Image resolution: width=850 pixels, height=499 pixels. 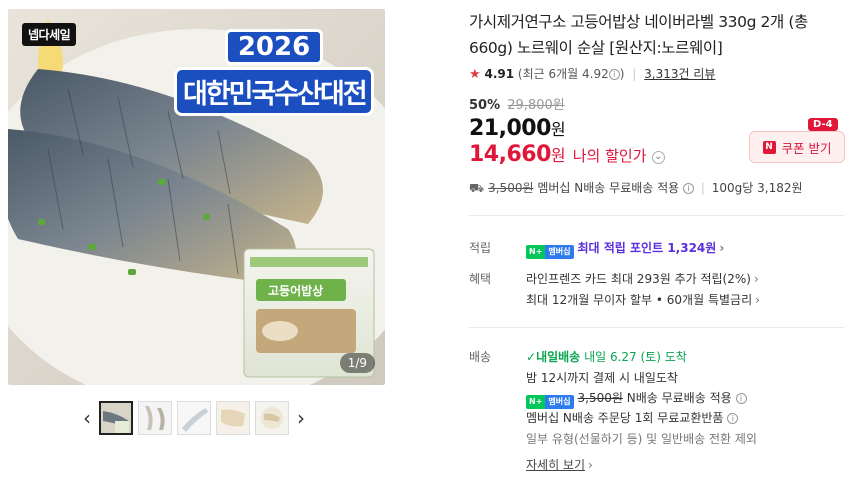 I want to click on event-title: 2026 대한민국수산대전, so click(x=274, y=72).